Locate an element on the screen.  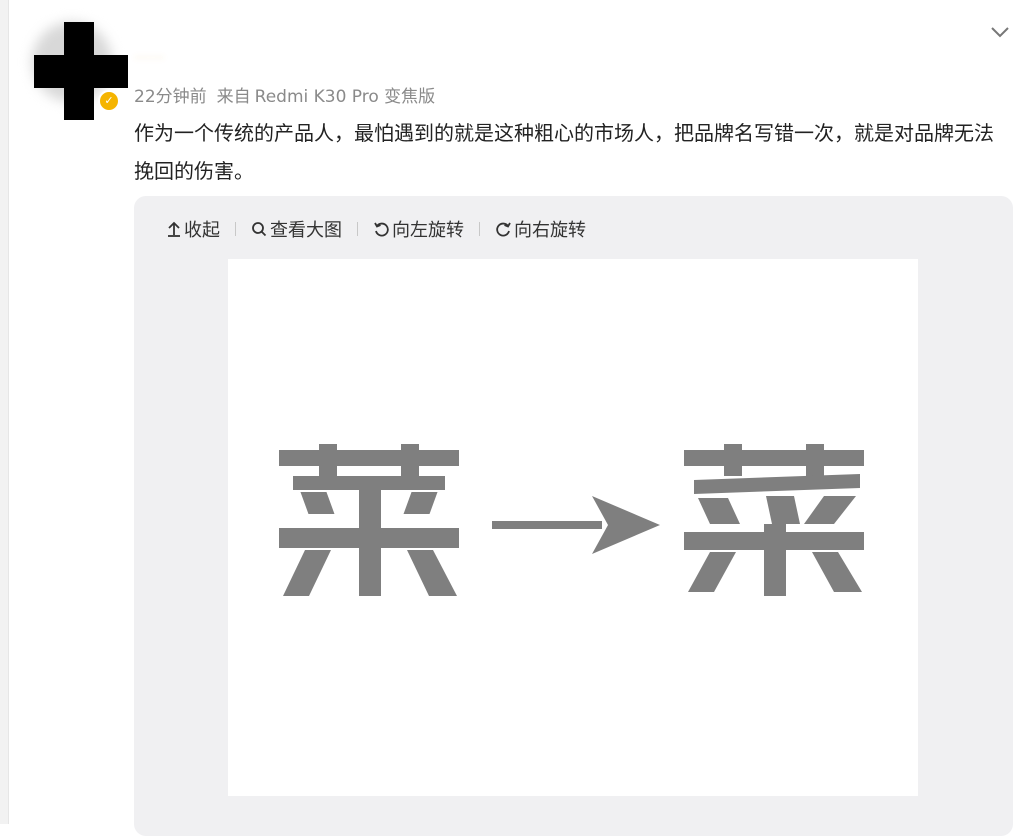
rotate-left-button: 向左旋转 is located at coordinates (418, 229).